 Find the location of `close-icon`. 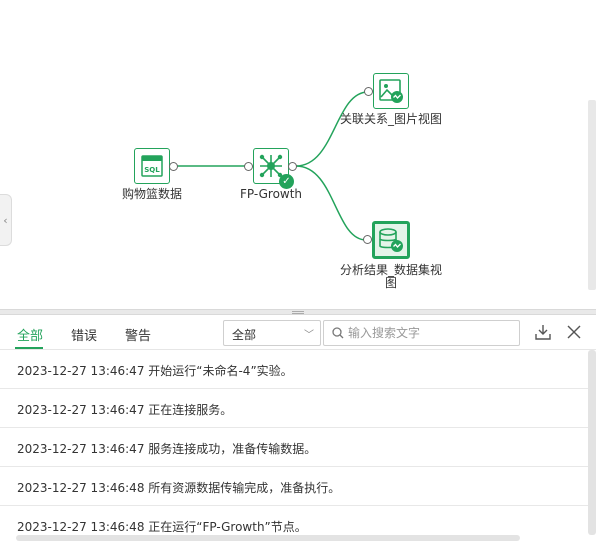

close-icon is located at coordinates (574, 332).